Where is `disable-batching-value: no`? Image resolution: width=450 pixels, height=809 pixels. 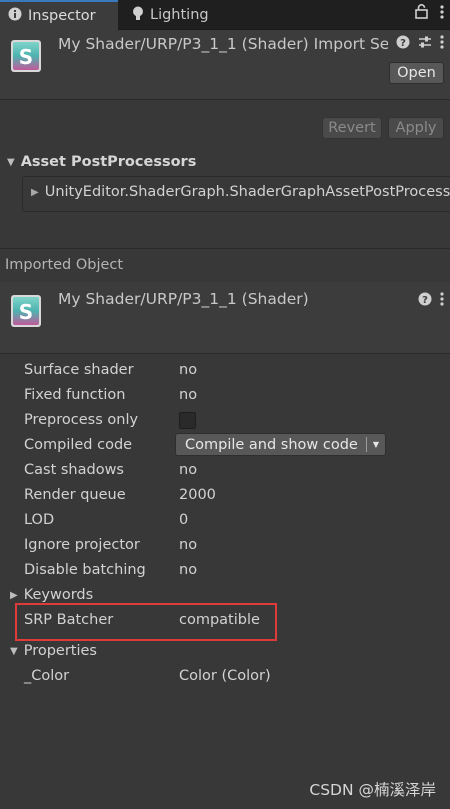
disable-batching-value: no is located at coordinates (188, 570).